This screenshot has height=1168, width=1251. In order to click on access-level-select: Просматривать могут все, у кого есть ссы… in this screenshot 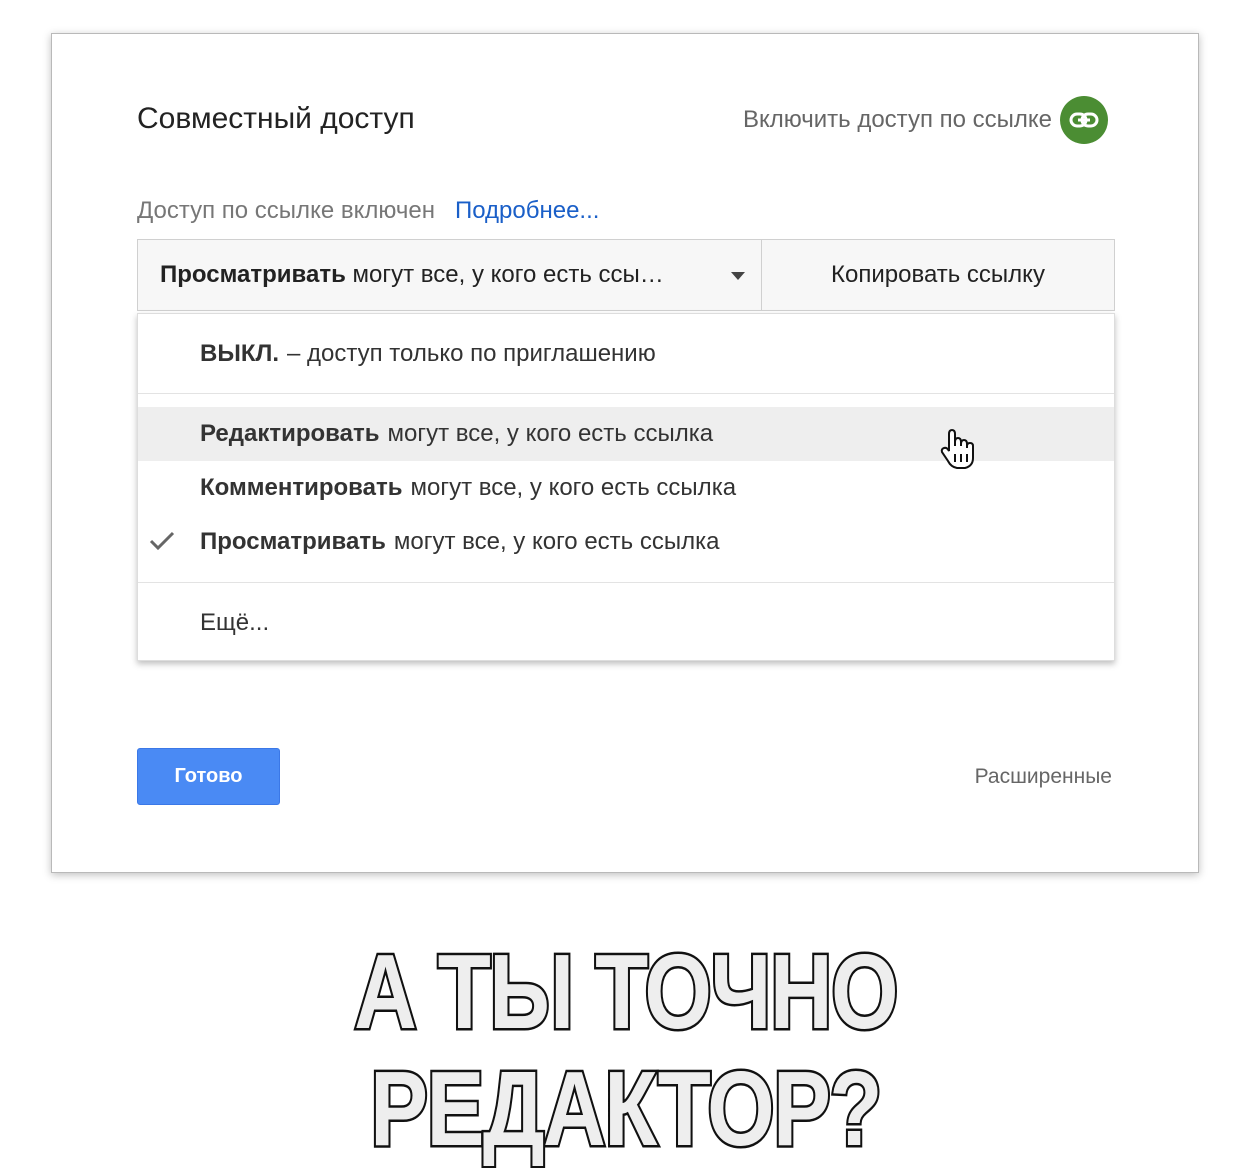, I will do `click(450, 275)`.